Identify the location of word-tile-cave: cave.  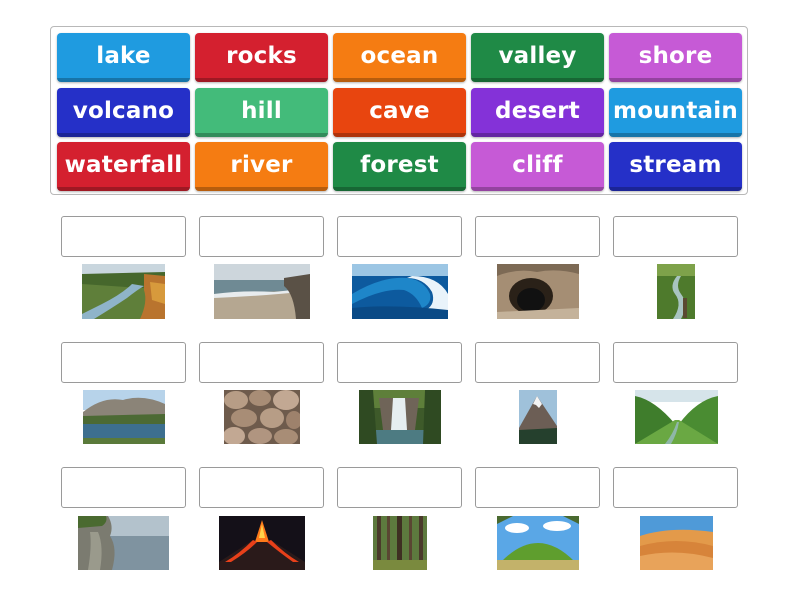
(399, 112).